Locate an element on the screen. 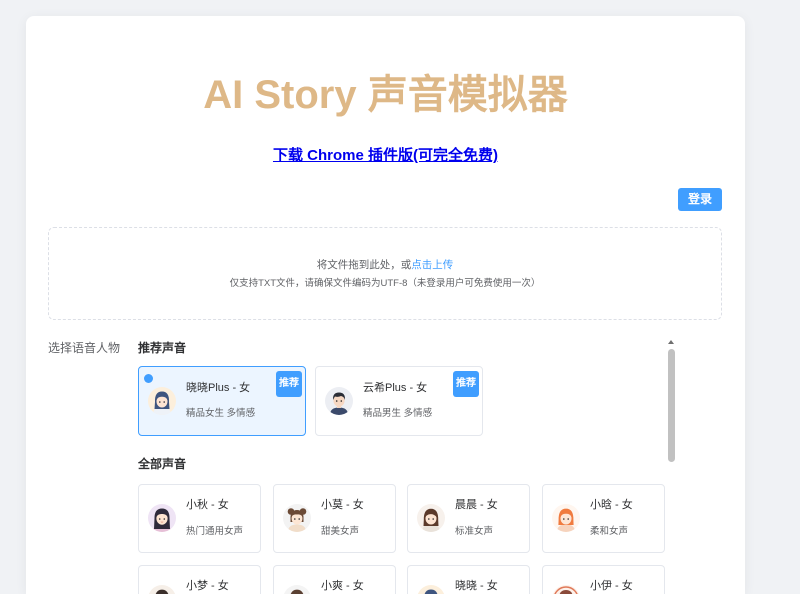 The width and height of the screenshot is (800, 594). voice-desc: 标准女声 is located at coordinates (474, 531).